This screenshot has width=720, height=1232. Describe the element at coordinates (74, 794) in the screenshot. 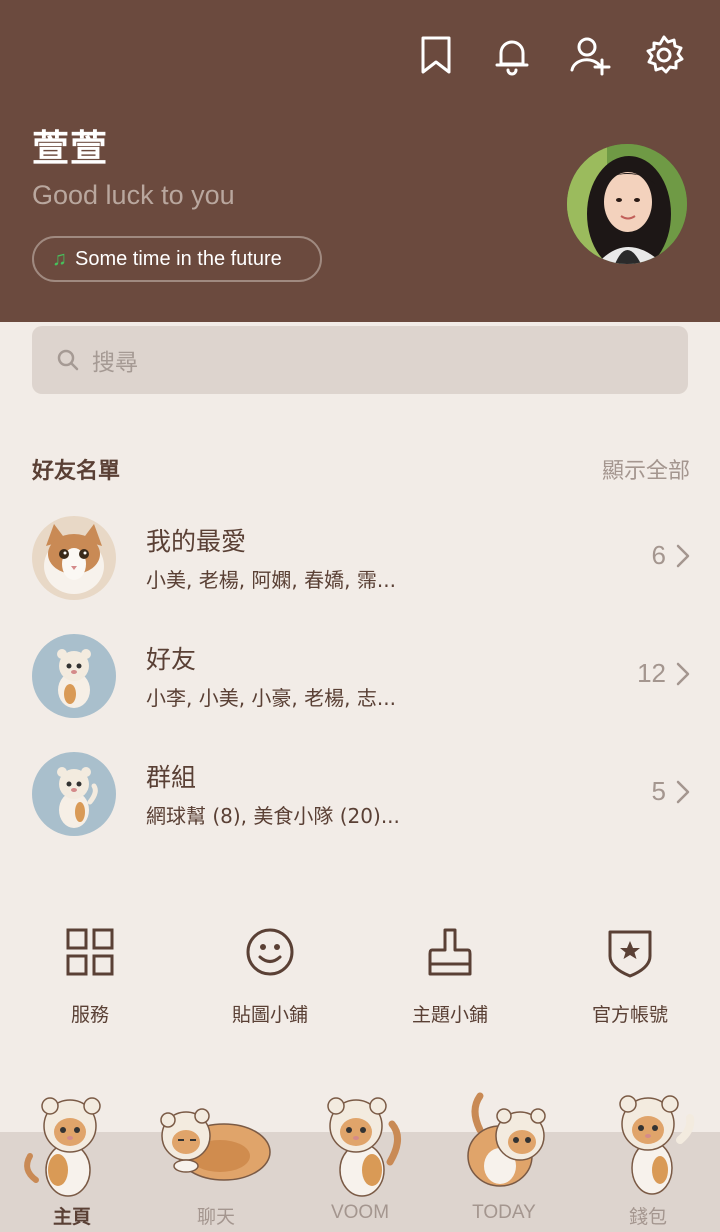

I see `groups-avatar` at that location.